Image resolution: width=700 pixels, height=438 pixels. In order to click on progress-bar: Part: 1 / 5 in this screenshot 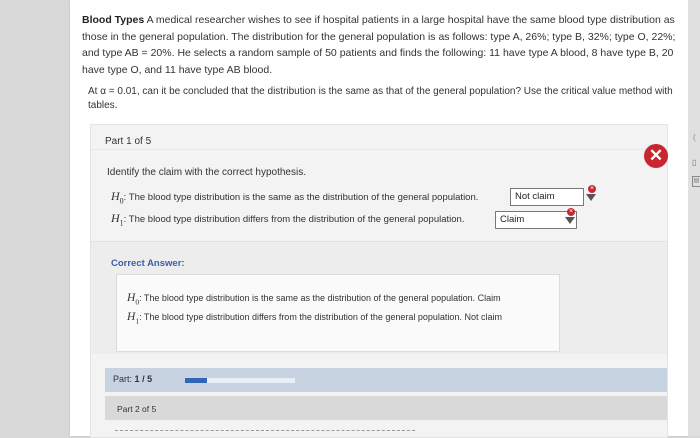, I will do `click(386, 380)`.